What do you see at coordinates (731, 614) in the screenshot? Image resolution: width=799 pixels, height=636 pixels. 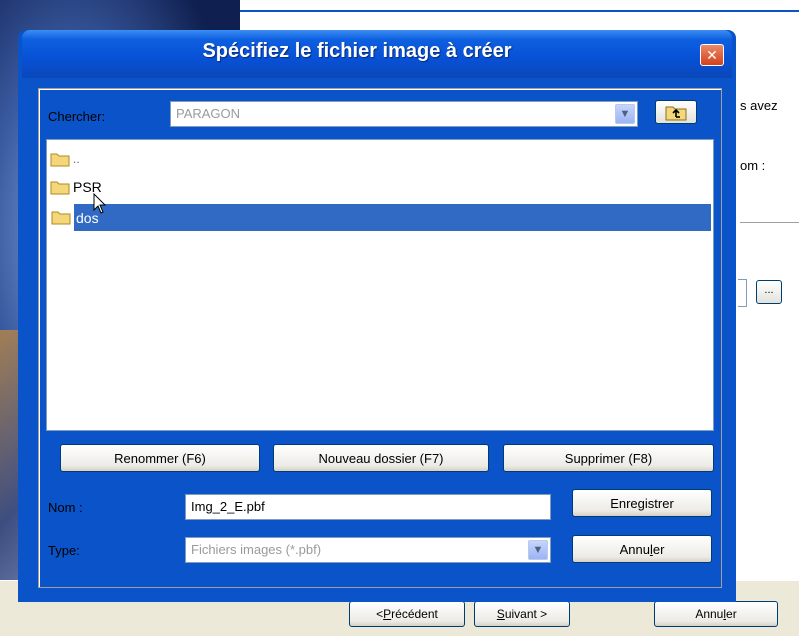 I see `wizard-cancel-post: er` at bounding box center [731, 614].